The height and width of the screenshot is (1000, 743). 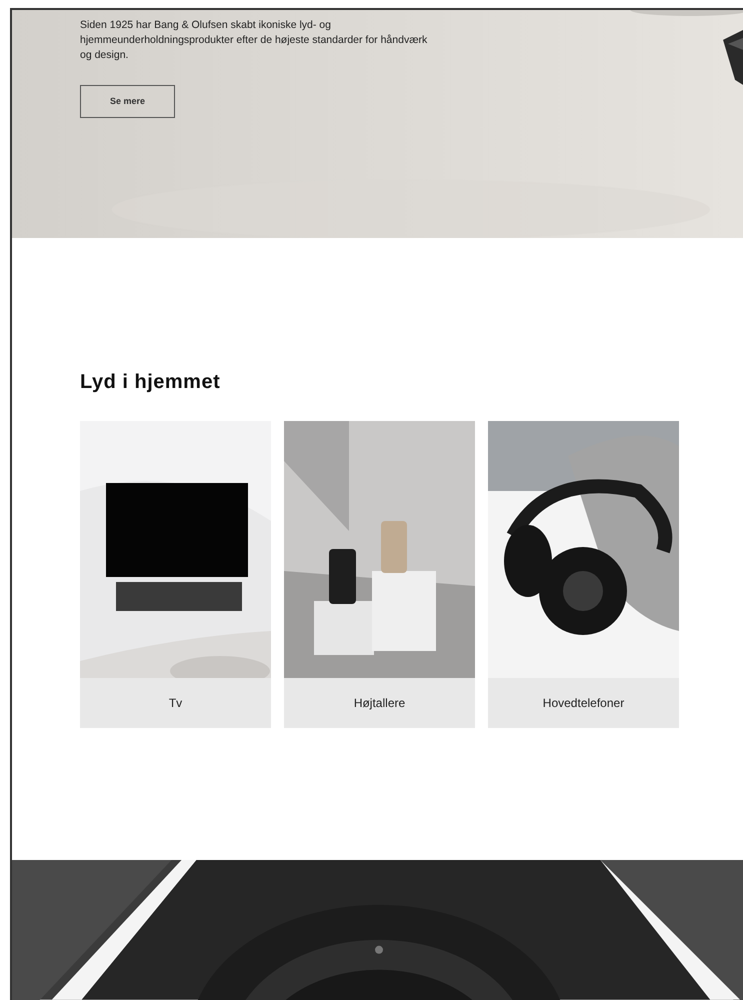 What do you see at coordinates (127, 101) in the screenshot?
I see `see-more-button: Se mere` at bounding box center [127, 101].